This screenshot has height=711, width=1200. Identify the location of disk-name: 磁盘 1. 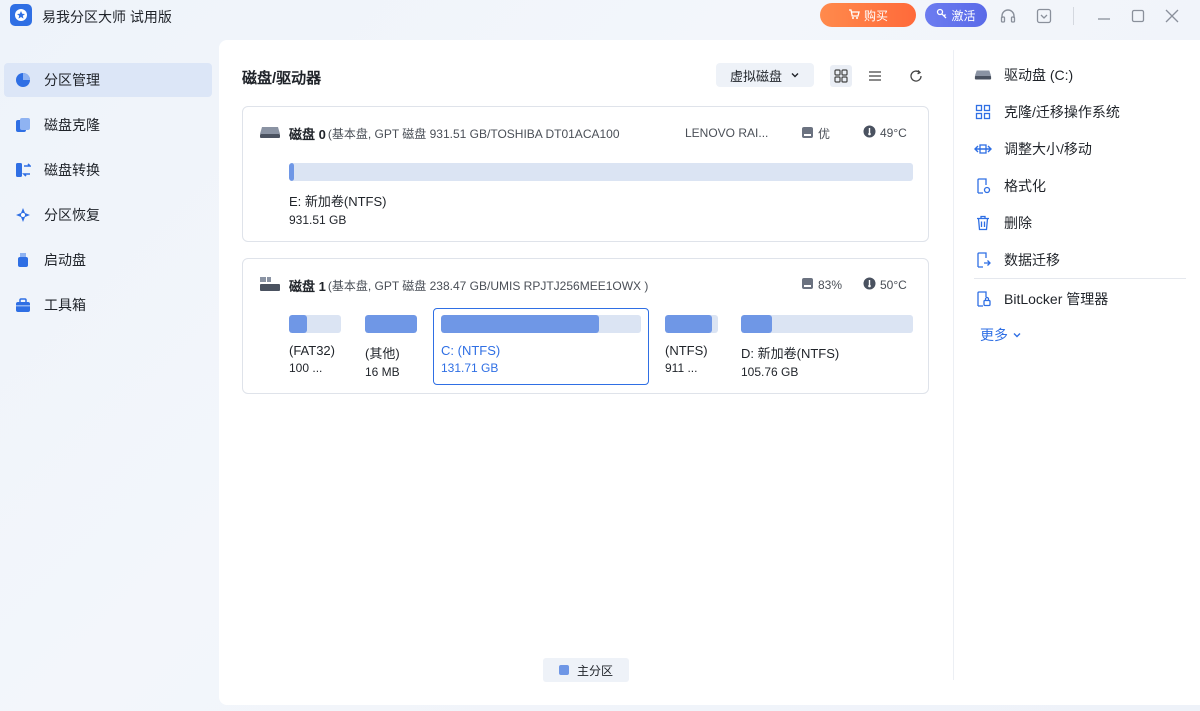
(307, 286).